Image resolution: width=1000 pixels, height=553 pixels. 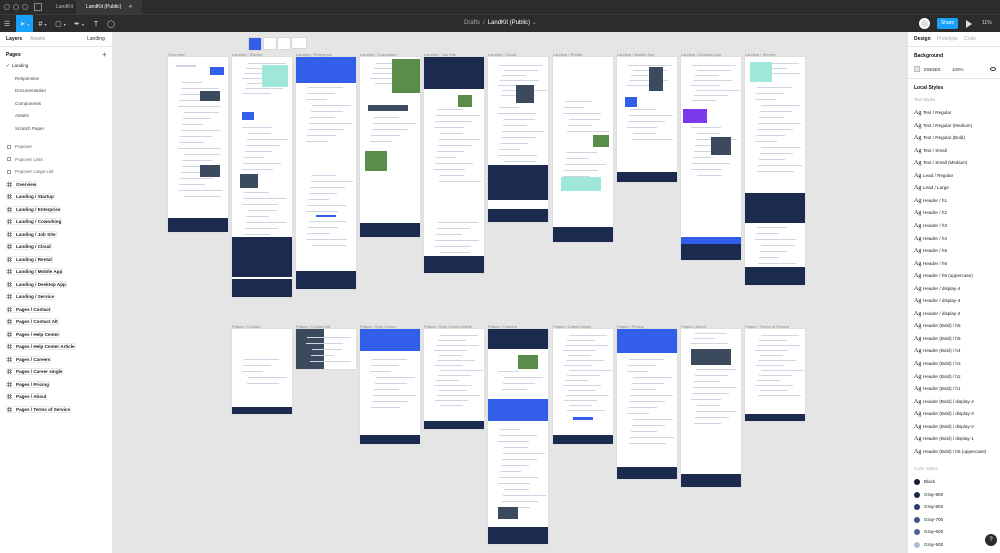 What do you see at coordinates (518, 436) in the screenshot?
I see `frame-careers` at bounding box center [518, 436].